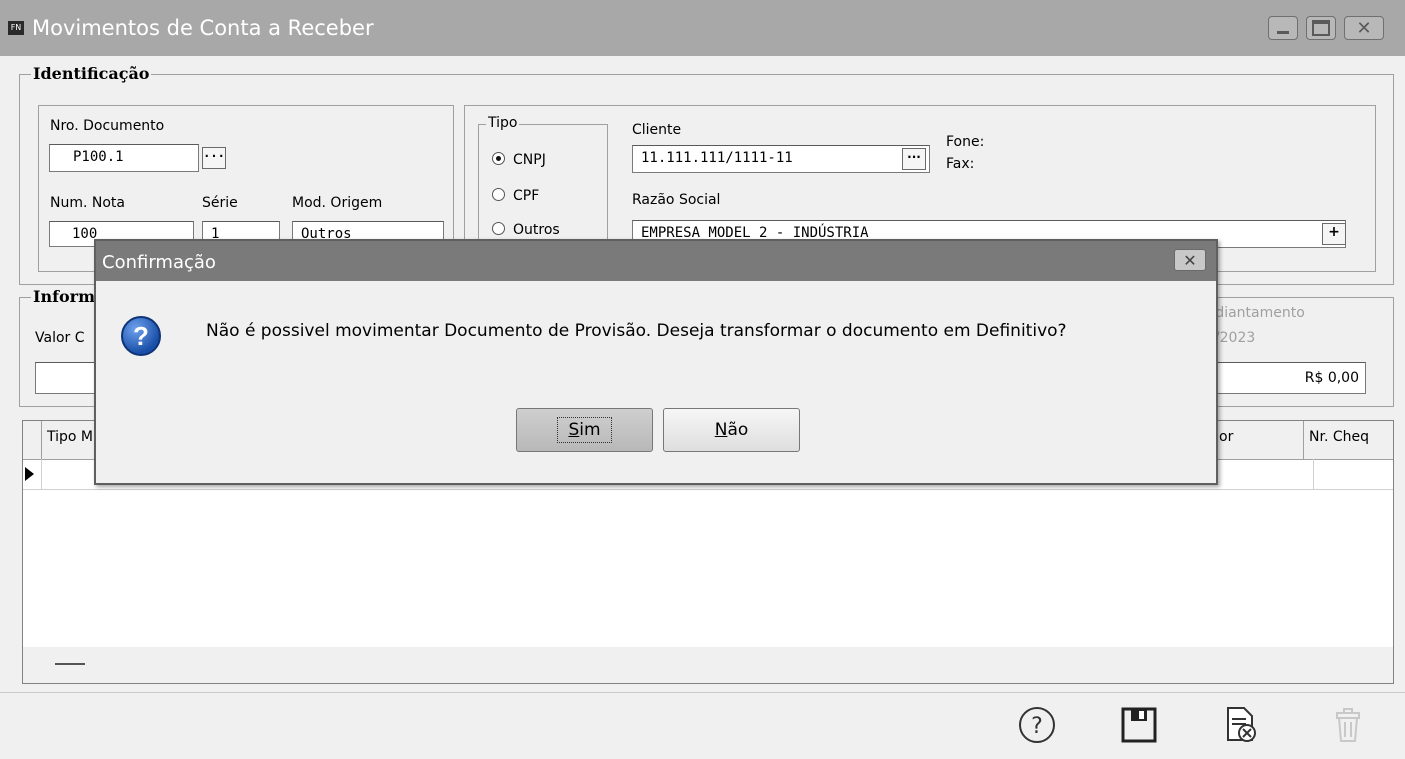 This screenshot has height=759, width=1405. Describe the element at coordinates (1334, 234) in the screenshot. I see `razao-social-add-button: +` at that location.